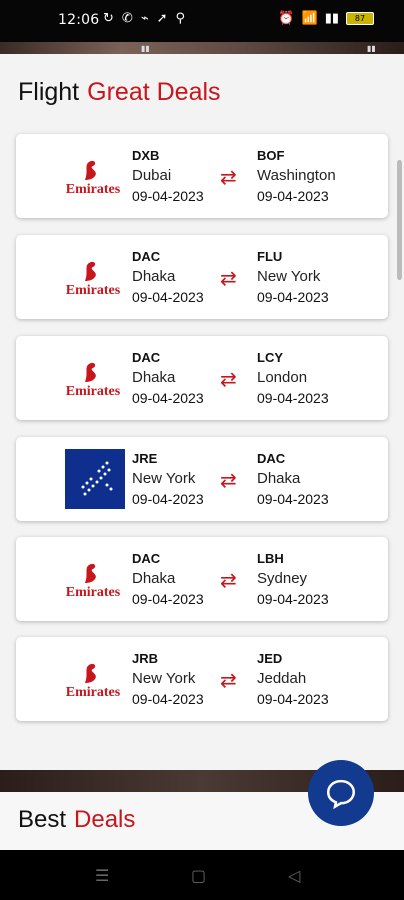 This screenshot has width=404, height=900. I want to click on destination-block: FLU New York 09-04-2023, so click(293, 277).